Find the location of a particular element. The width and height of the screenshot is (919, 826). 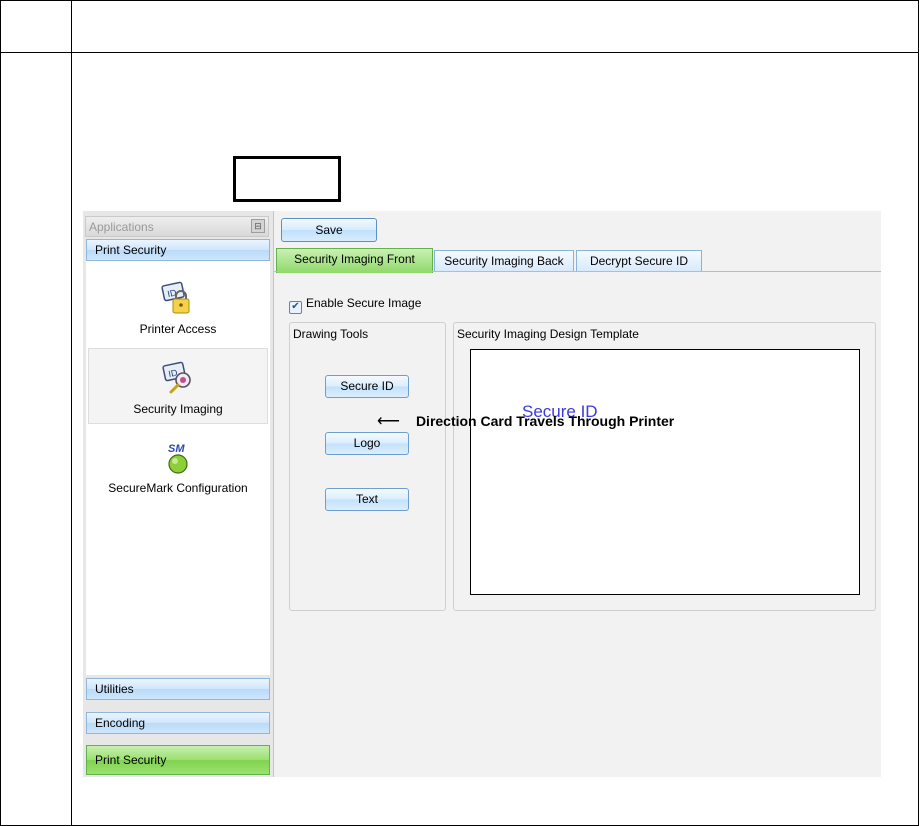

app-label: SecureMark Configuration is located at coordinates (178, 488).